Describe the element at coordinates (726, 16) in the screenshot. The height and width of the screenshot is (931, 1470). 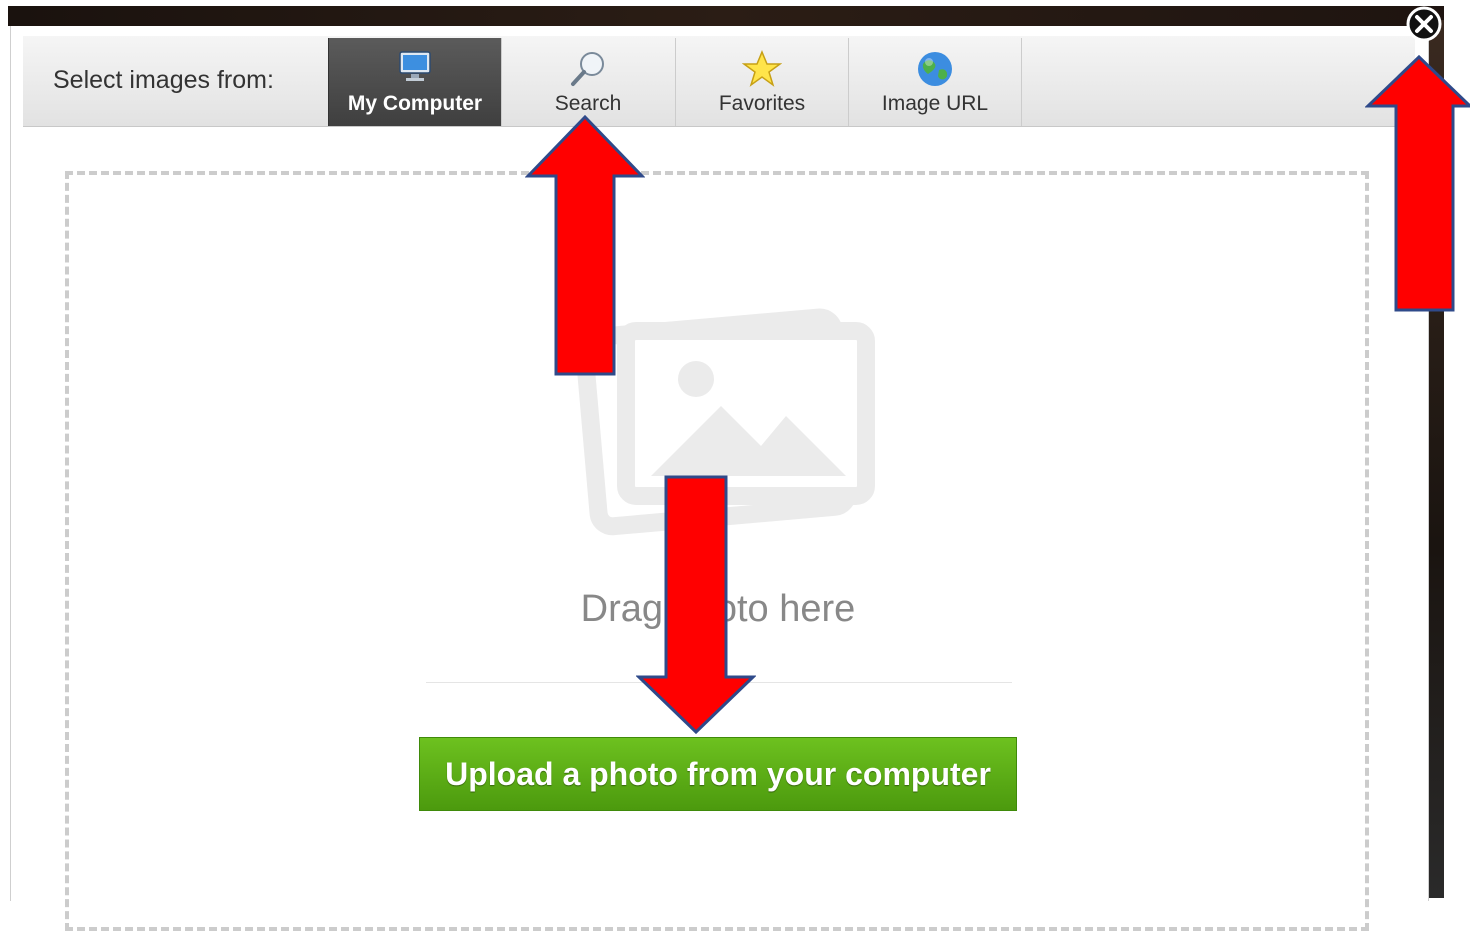
I see `window-top-strip` at that location.